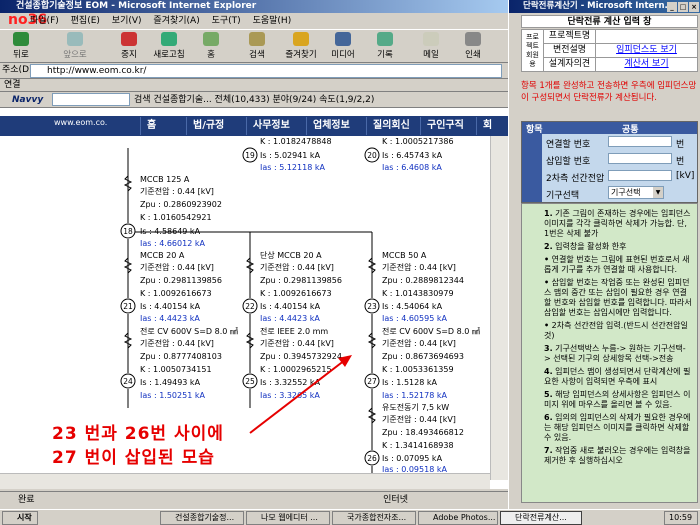 This screenshot has height=525, width=700. Describe the element at coordinates (419, 343) in the screenshot. I see `z-rightwire-v: 기준전압 : 0.44 [kV]` at that location.